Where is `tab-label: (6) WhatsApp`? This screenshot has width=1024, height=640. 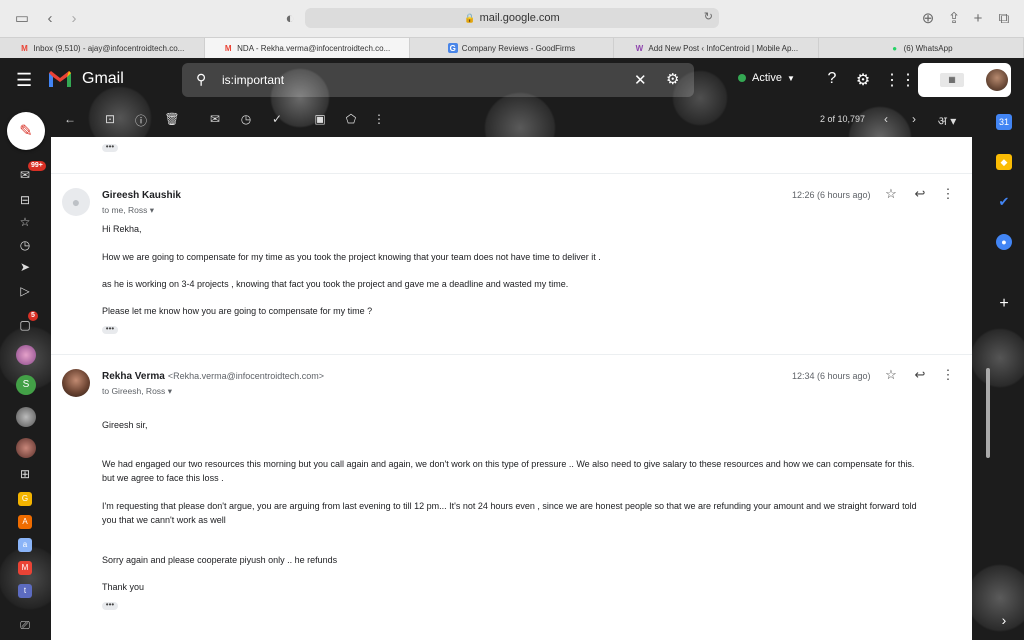 tab-label: (6) WhatsApp is located at coordinates (928, 48).